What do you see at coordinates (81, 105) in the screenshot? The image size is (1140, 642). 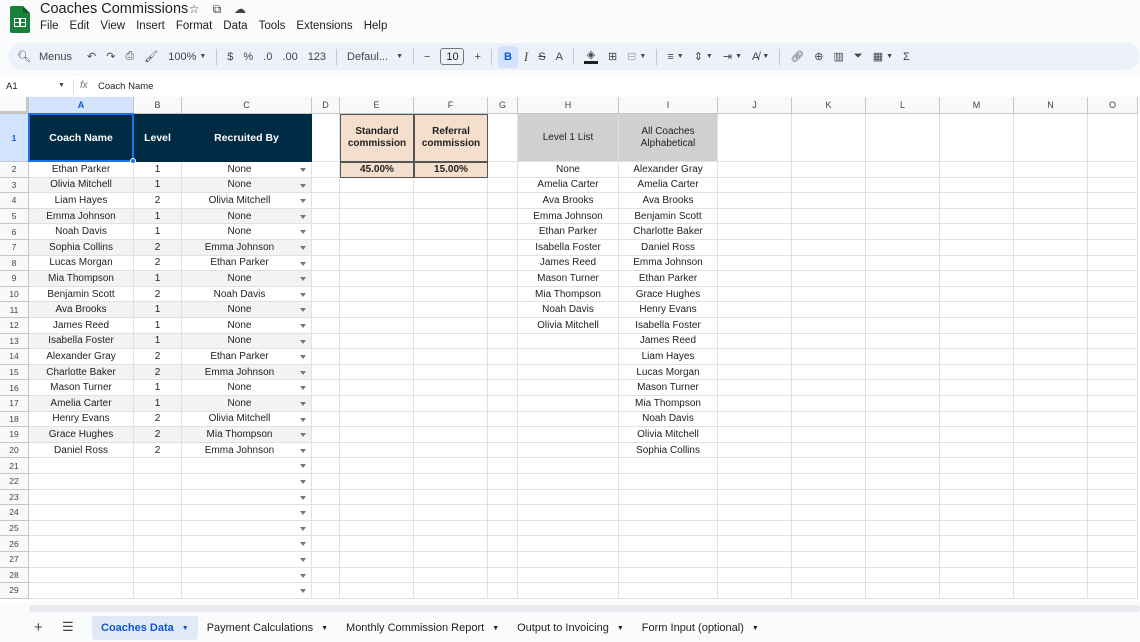 I see `column-header-a: A` at bounding box center [81, 105].